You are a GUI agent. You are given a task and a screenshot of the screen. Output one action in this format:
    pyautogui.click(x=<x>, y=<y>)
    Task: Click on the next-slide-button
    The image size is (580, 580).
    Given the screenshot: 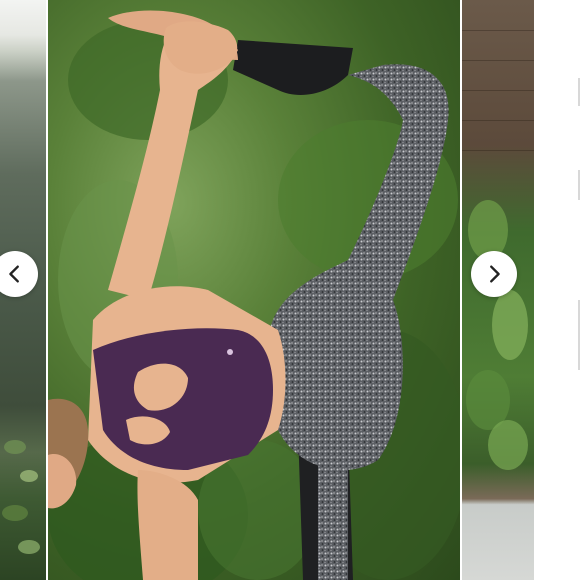 What is the action you would take?
    pyautogui.click(x=494, y=274)
    